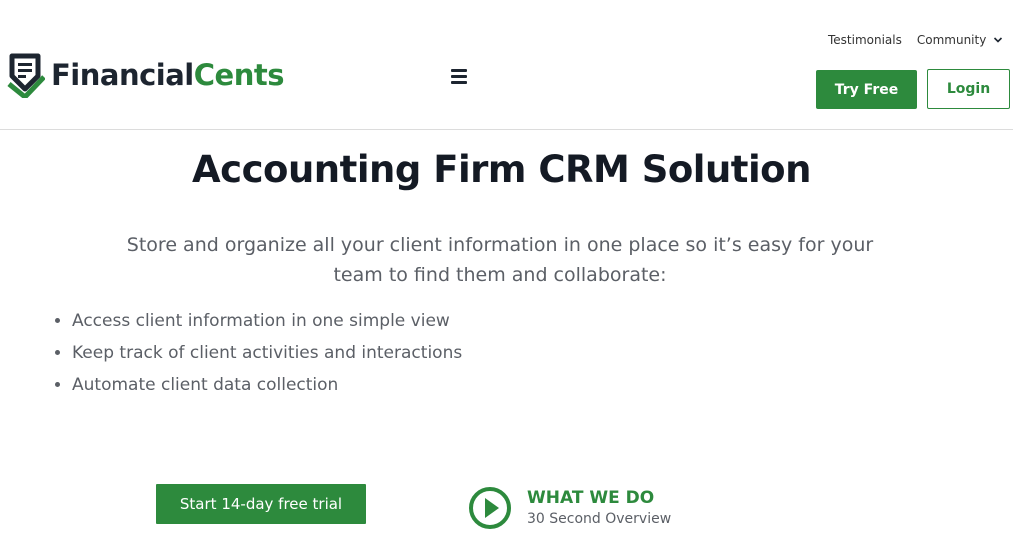 The height and width of the screenshot is (534, 1013). I want to click on chevron-down-icon, so click(998, 40).